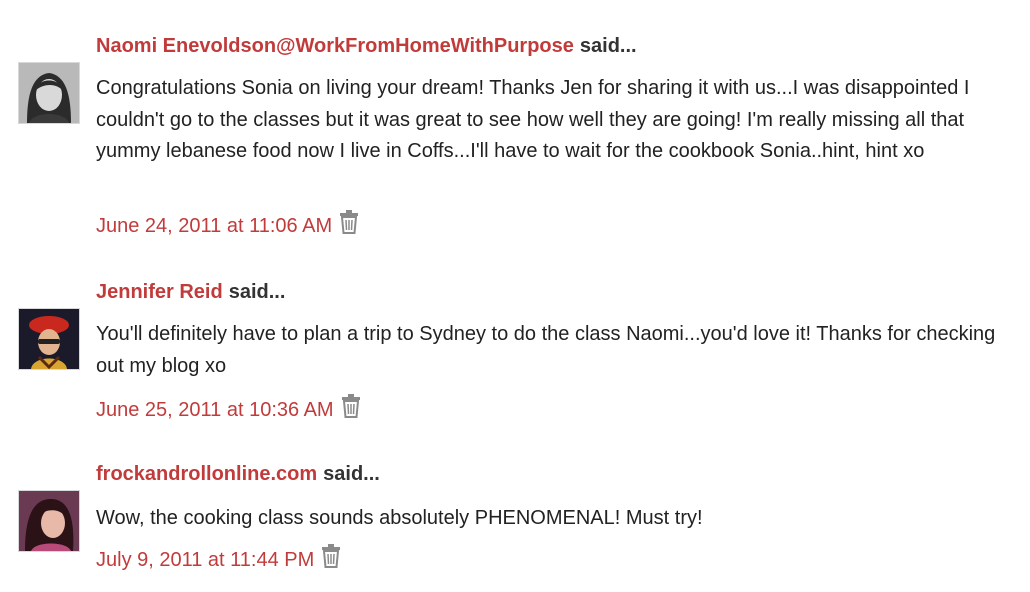  What do you see at coordinates (205, 560) in the screenshot?
I see `comment-timestamp-link: July 9, 2011 at 11:44 PM` at bounding box center [205, 560].